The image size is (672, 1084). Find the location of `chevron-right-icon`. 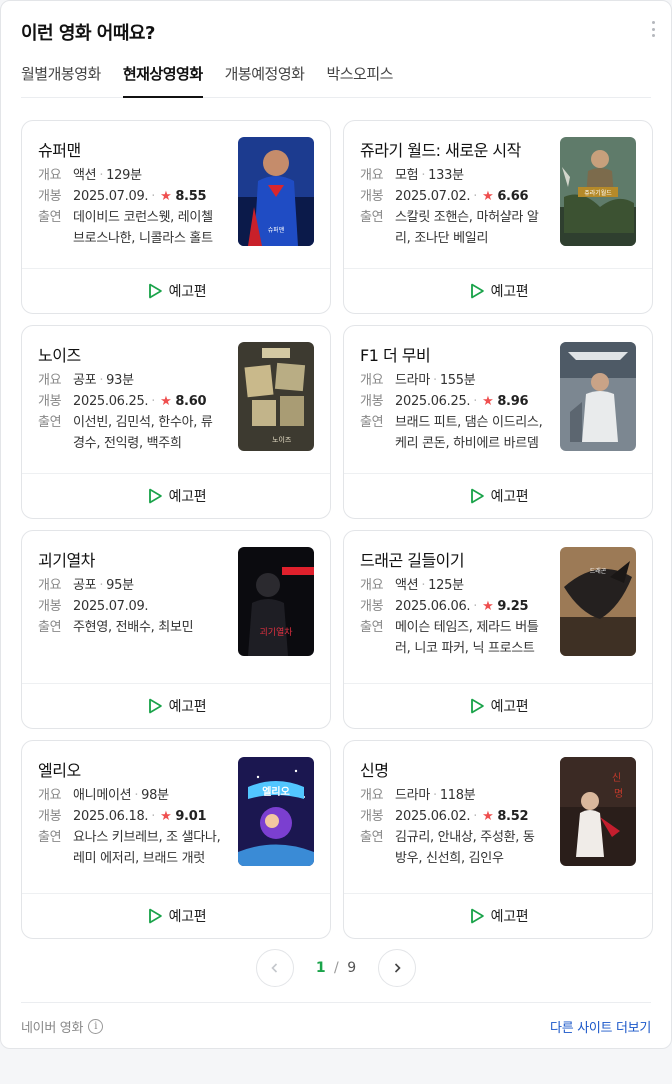

chevron-right-icon is located at coordinates (398, 968).